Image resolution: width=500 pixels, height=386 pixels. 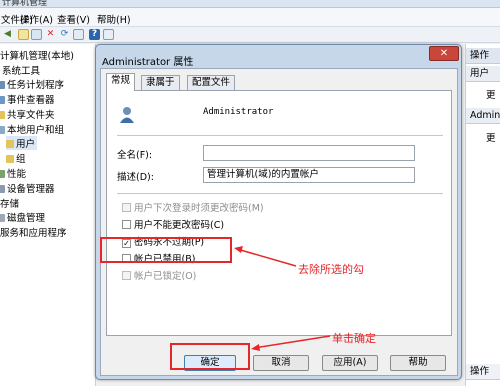 I want to click on arrow-to-ok, so click(x=292, y=342).